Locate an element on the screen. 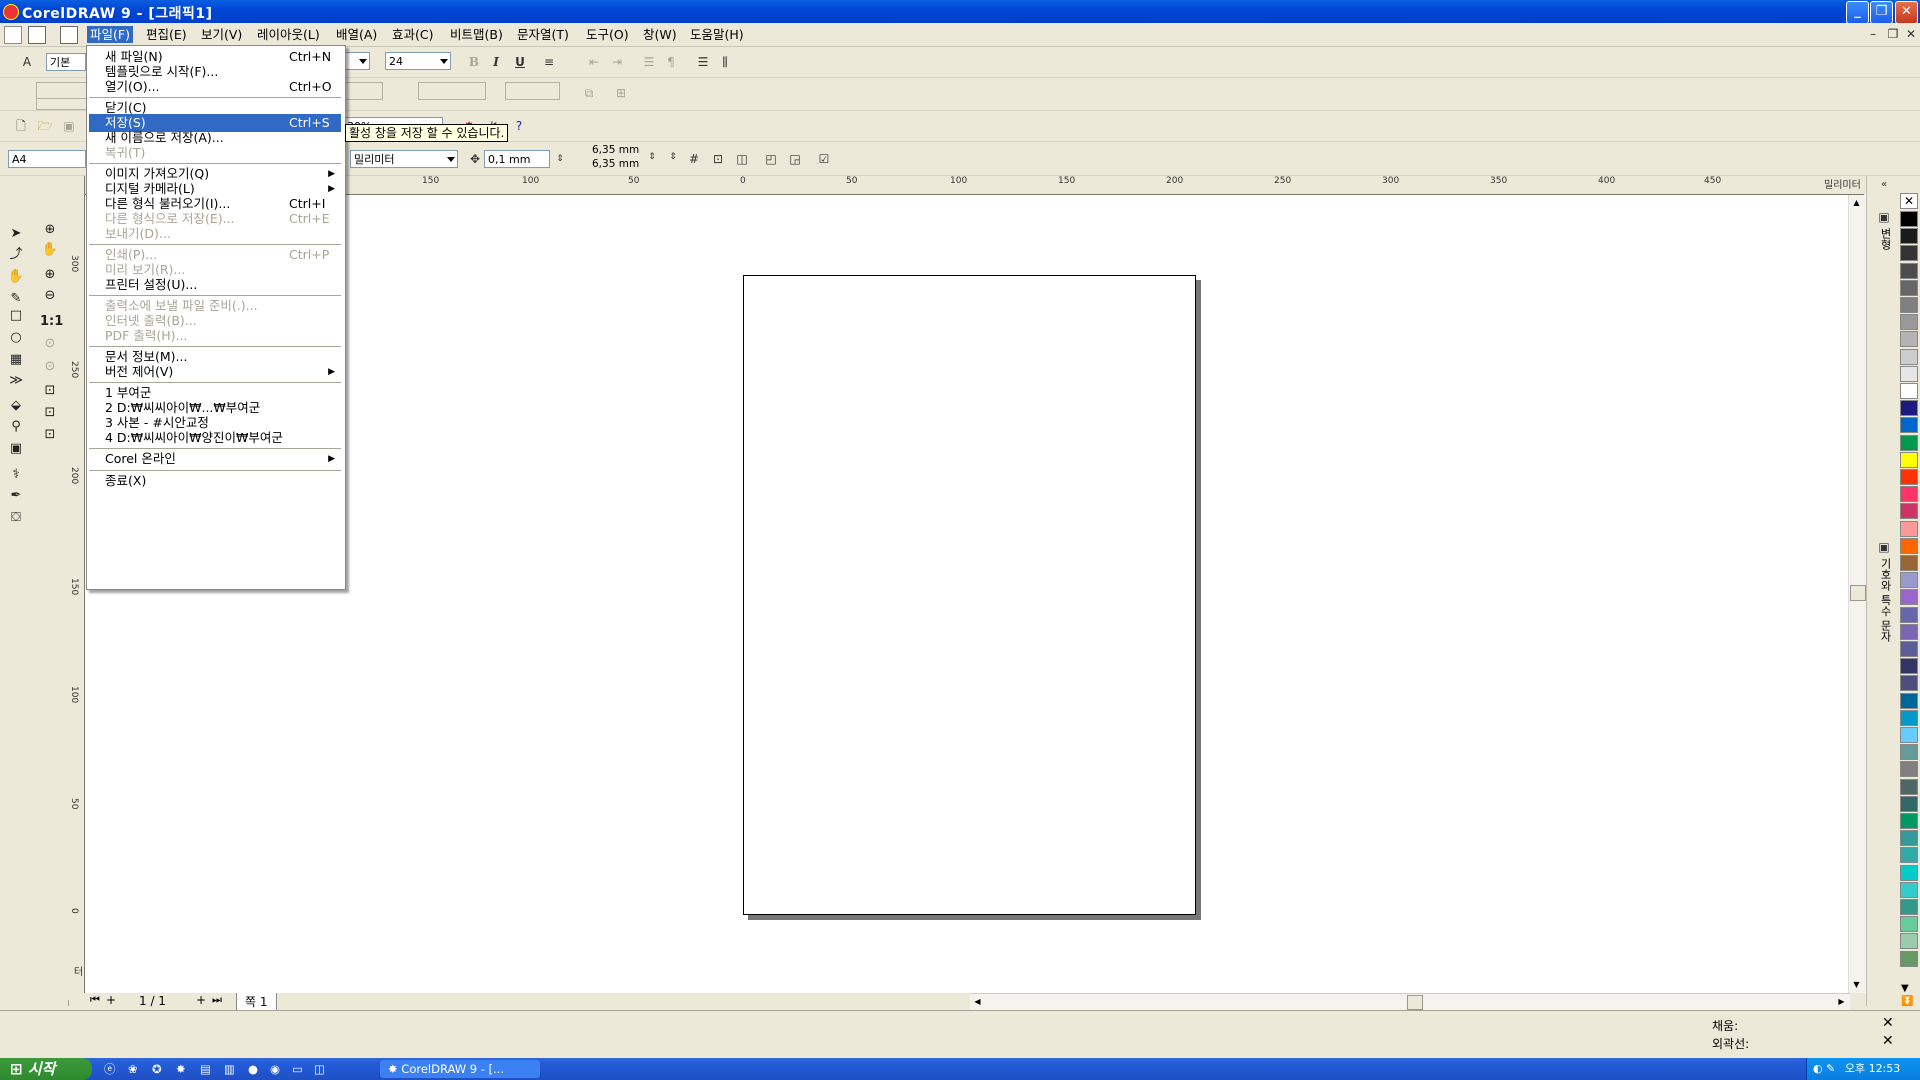 This screenshot has height=1080, width=1920. vertical-text-icon: ⫼ is located at coordinates (725, 62).